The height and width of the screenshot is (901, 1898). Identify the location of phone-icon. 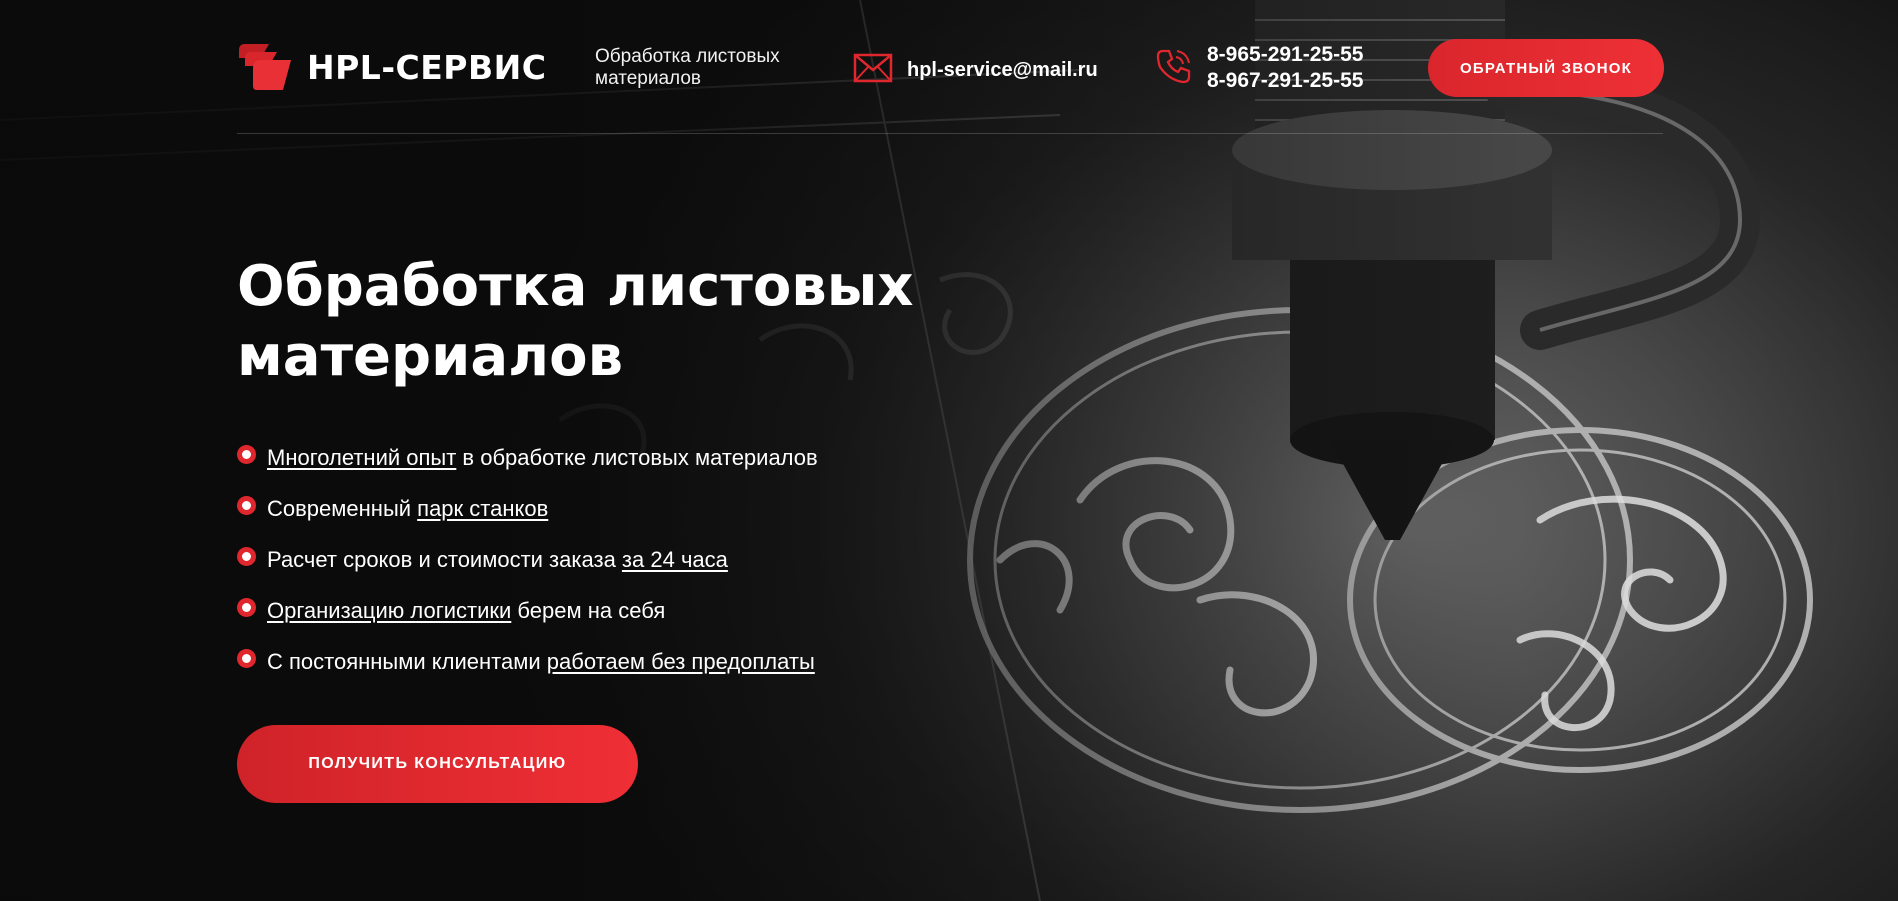
(1174, 68).